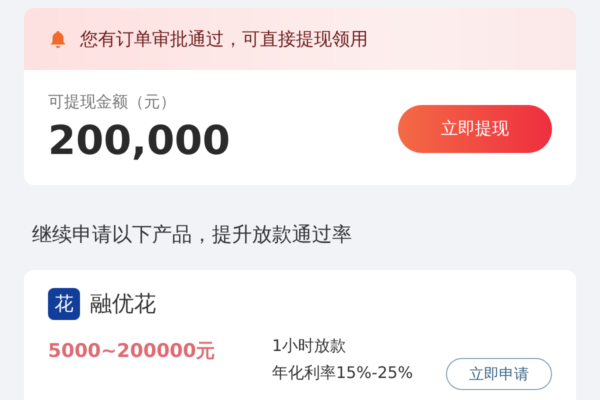  I want to click on section-title: 继续申请以下产品，提升放款通过率, so click(192, 234).